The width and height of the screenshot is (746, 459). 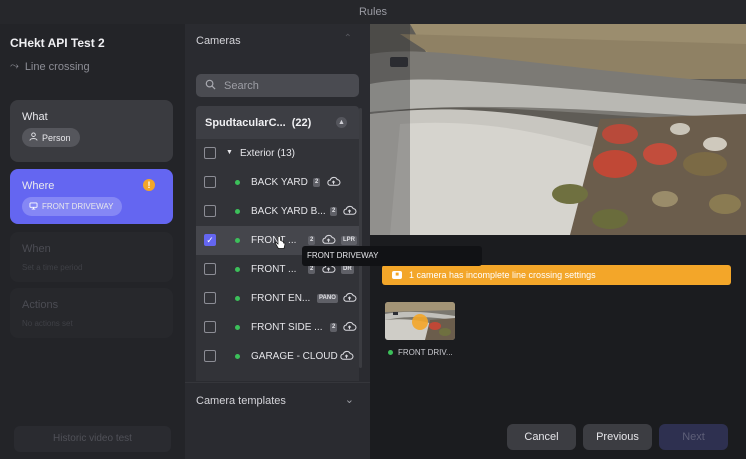 What do you see at coordinates (397, 275) in the screenshot?
I see `camera-warning-icon: ■` at bounding box center [397, 275].